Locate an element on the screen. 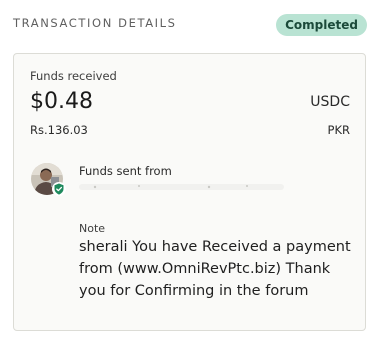 This screenshot has width=388, height=351. status-badge: Completed is located at coordinates (321, 25).